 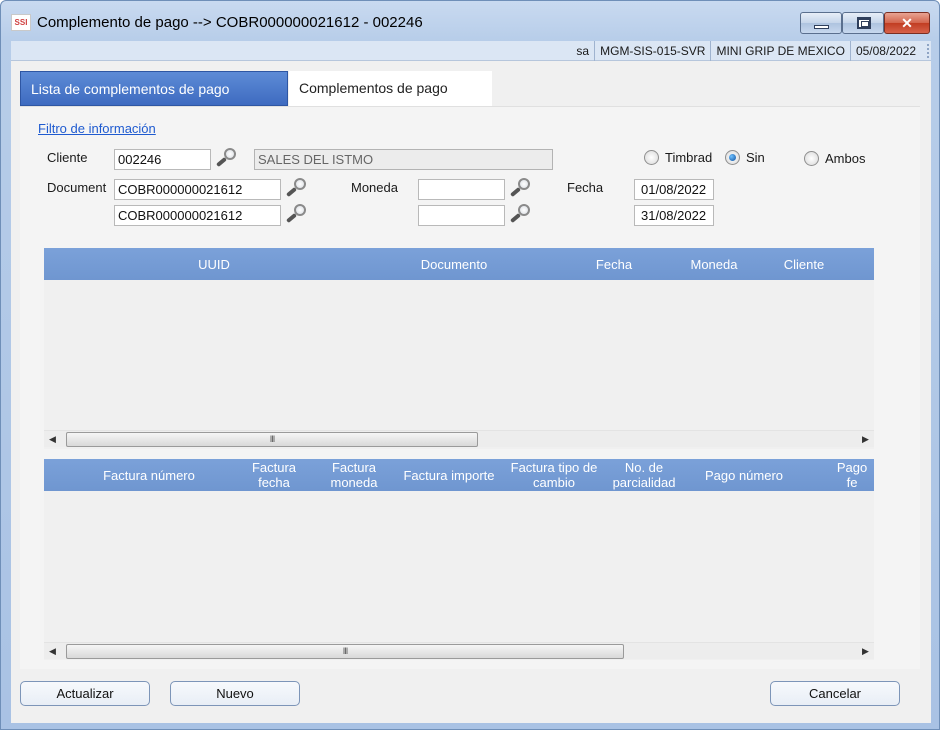 I want to click on radio-ambos: Ambos, so click(x=834, y=158).